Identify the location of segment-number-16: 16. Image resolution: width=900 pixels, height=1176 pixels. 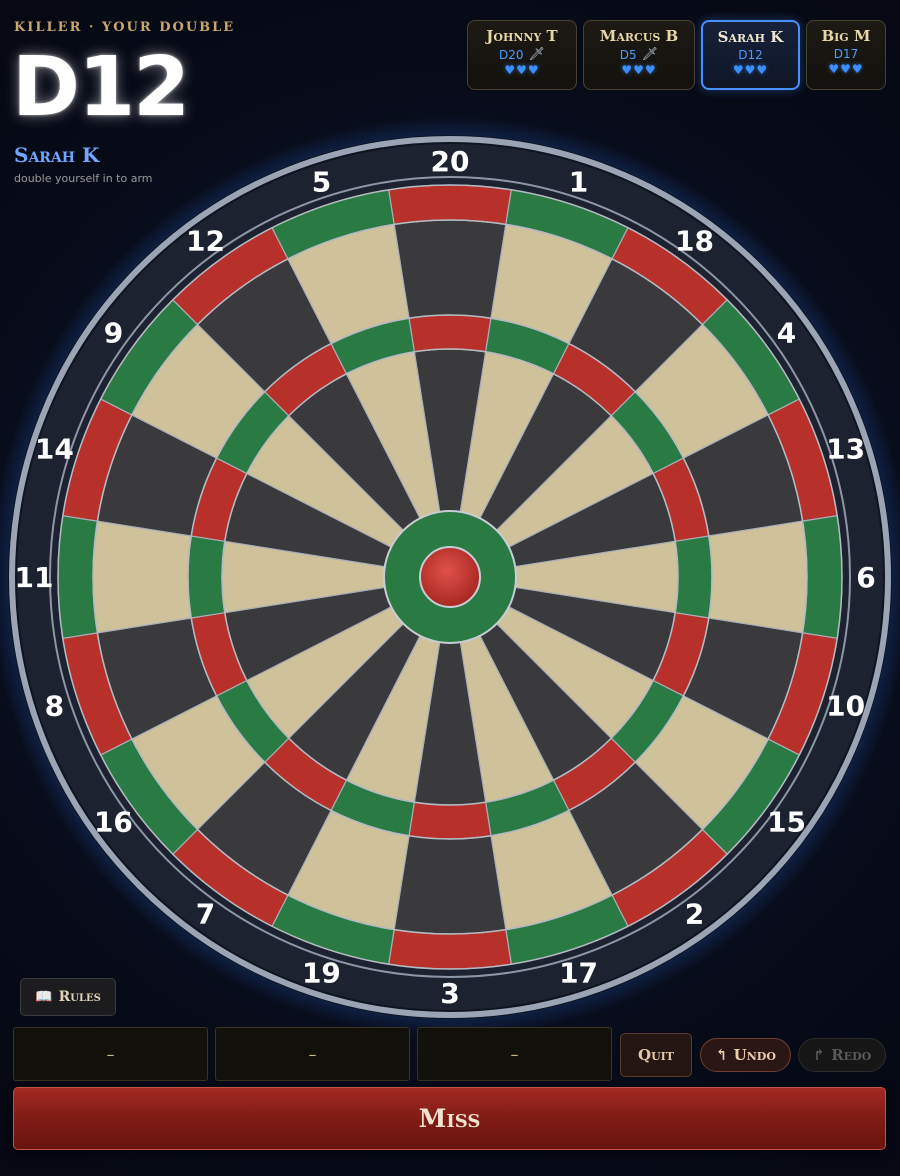
(113, 822).